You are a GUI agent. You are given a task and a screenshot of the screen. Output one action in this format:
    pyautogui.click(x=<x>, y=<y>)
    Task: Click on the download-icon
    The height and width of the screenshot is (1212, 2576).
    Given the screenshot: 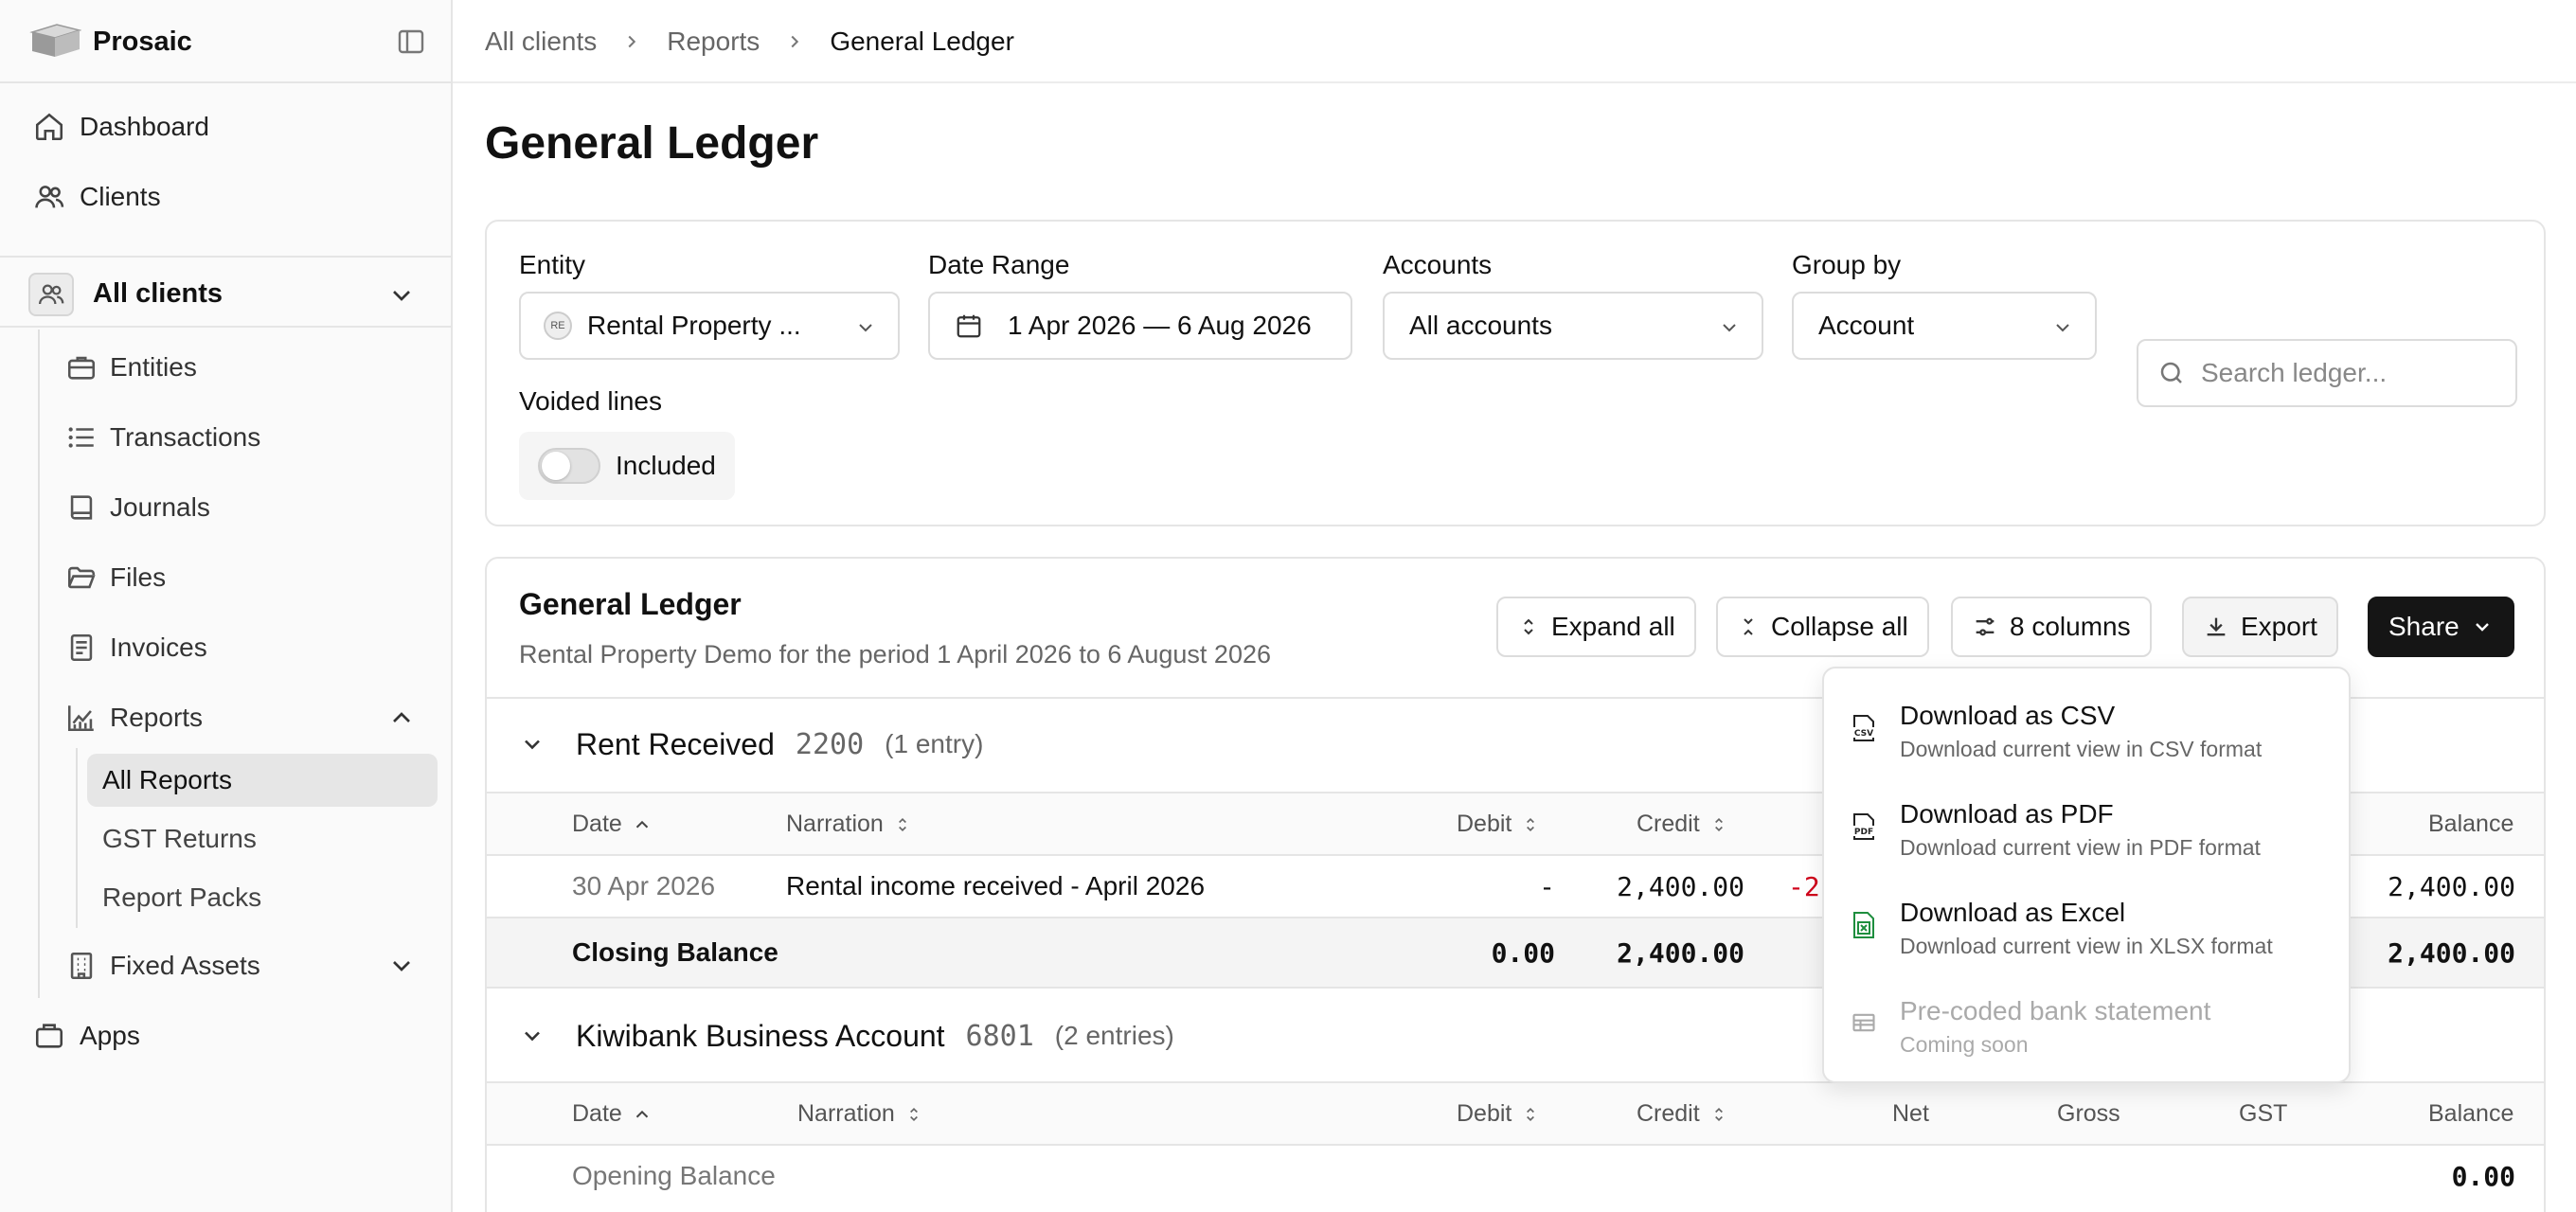 What is the action you would take?
    pyautogui.click(x=2216, y=627)
    